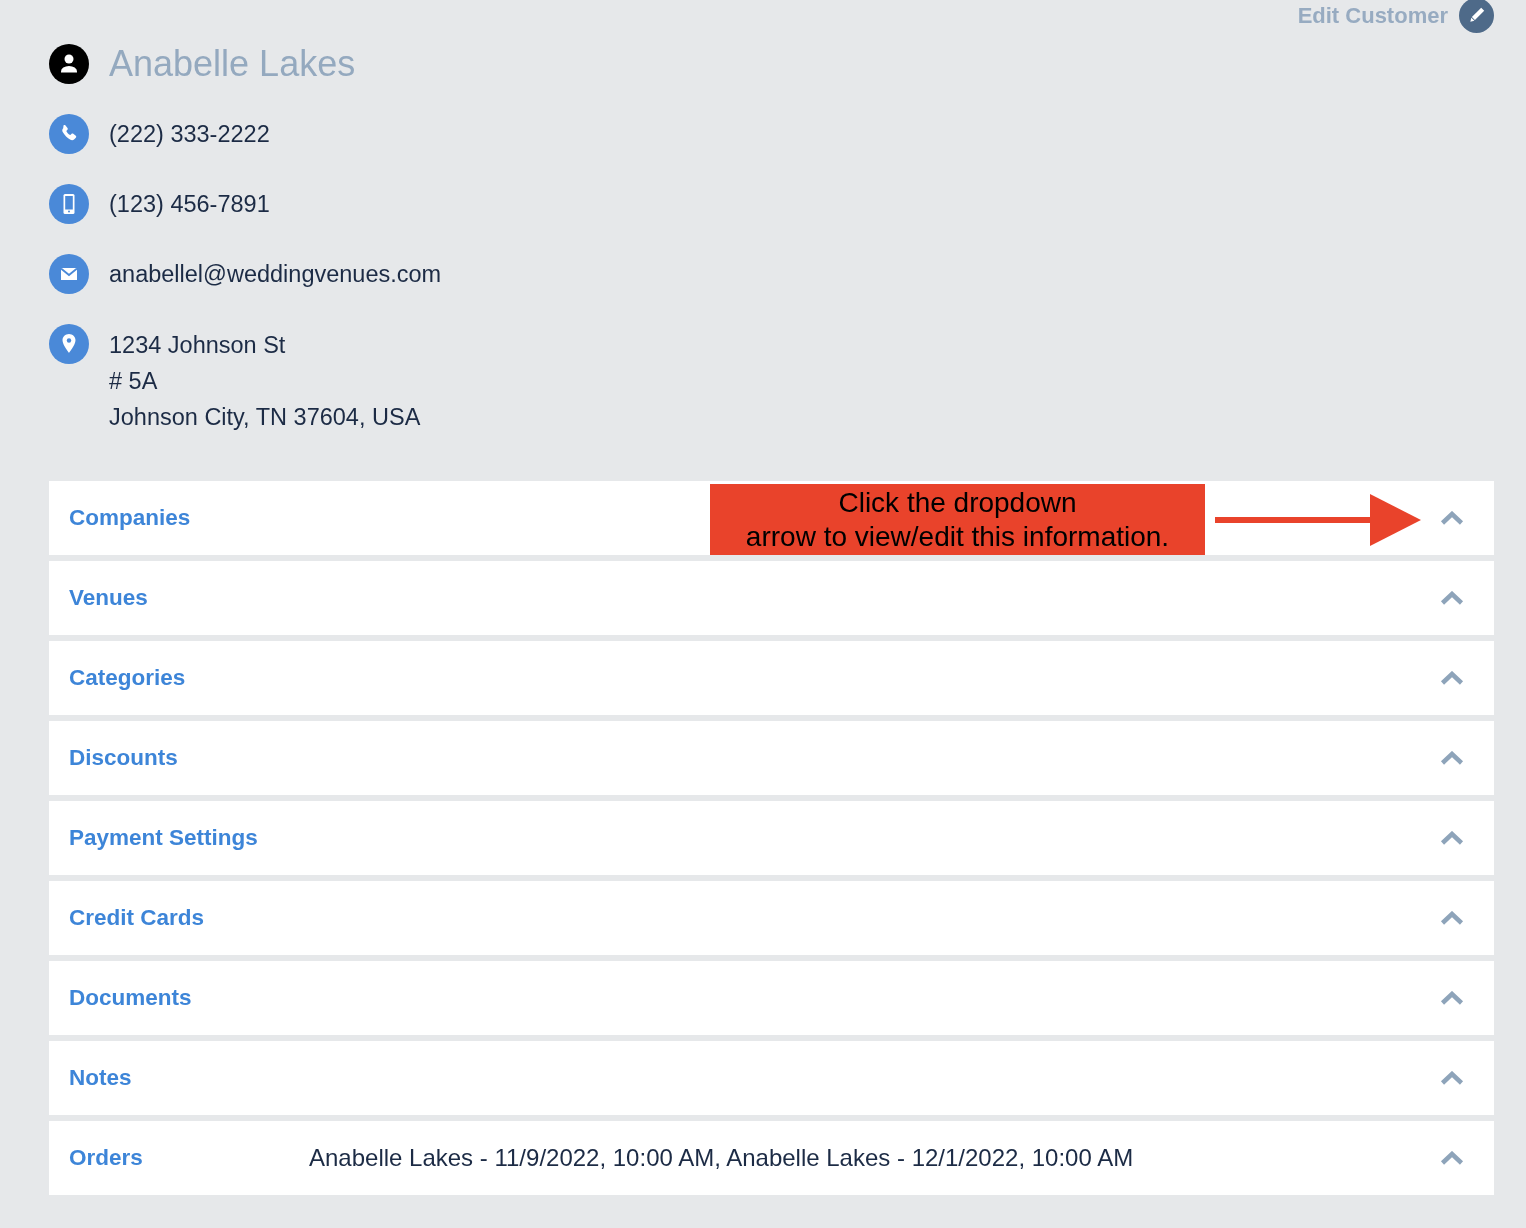  I want to click on map-pin-icon, so click(69, 344).